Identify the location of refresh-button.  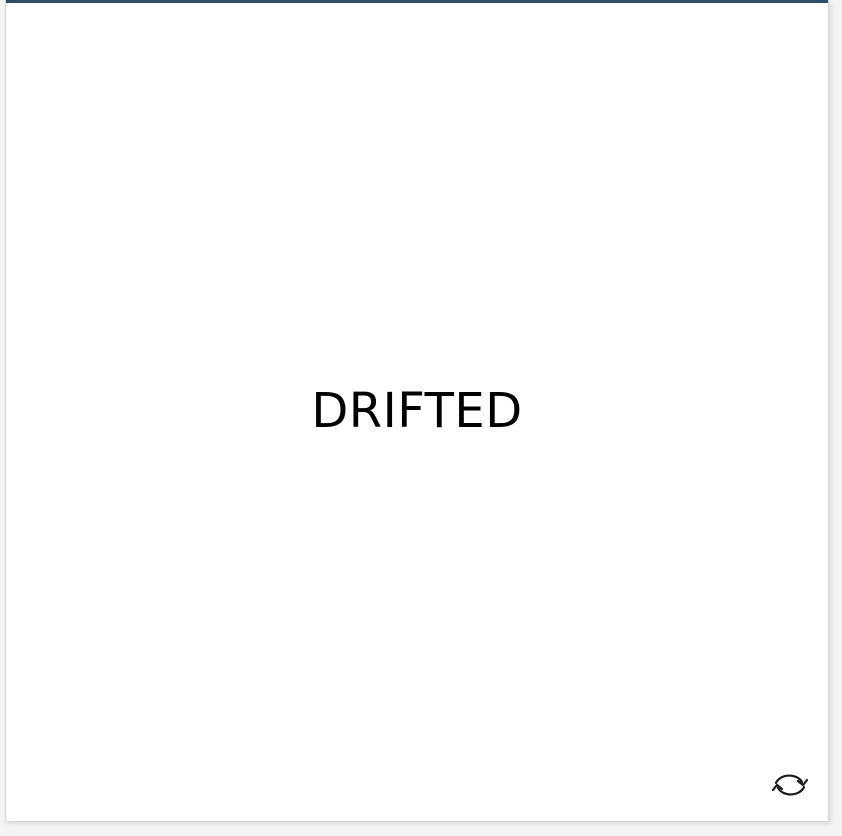
(790, 785).